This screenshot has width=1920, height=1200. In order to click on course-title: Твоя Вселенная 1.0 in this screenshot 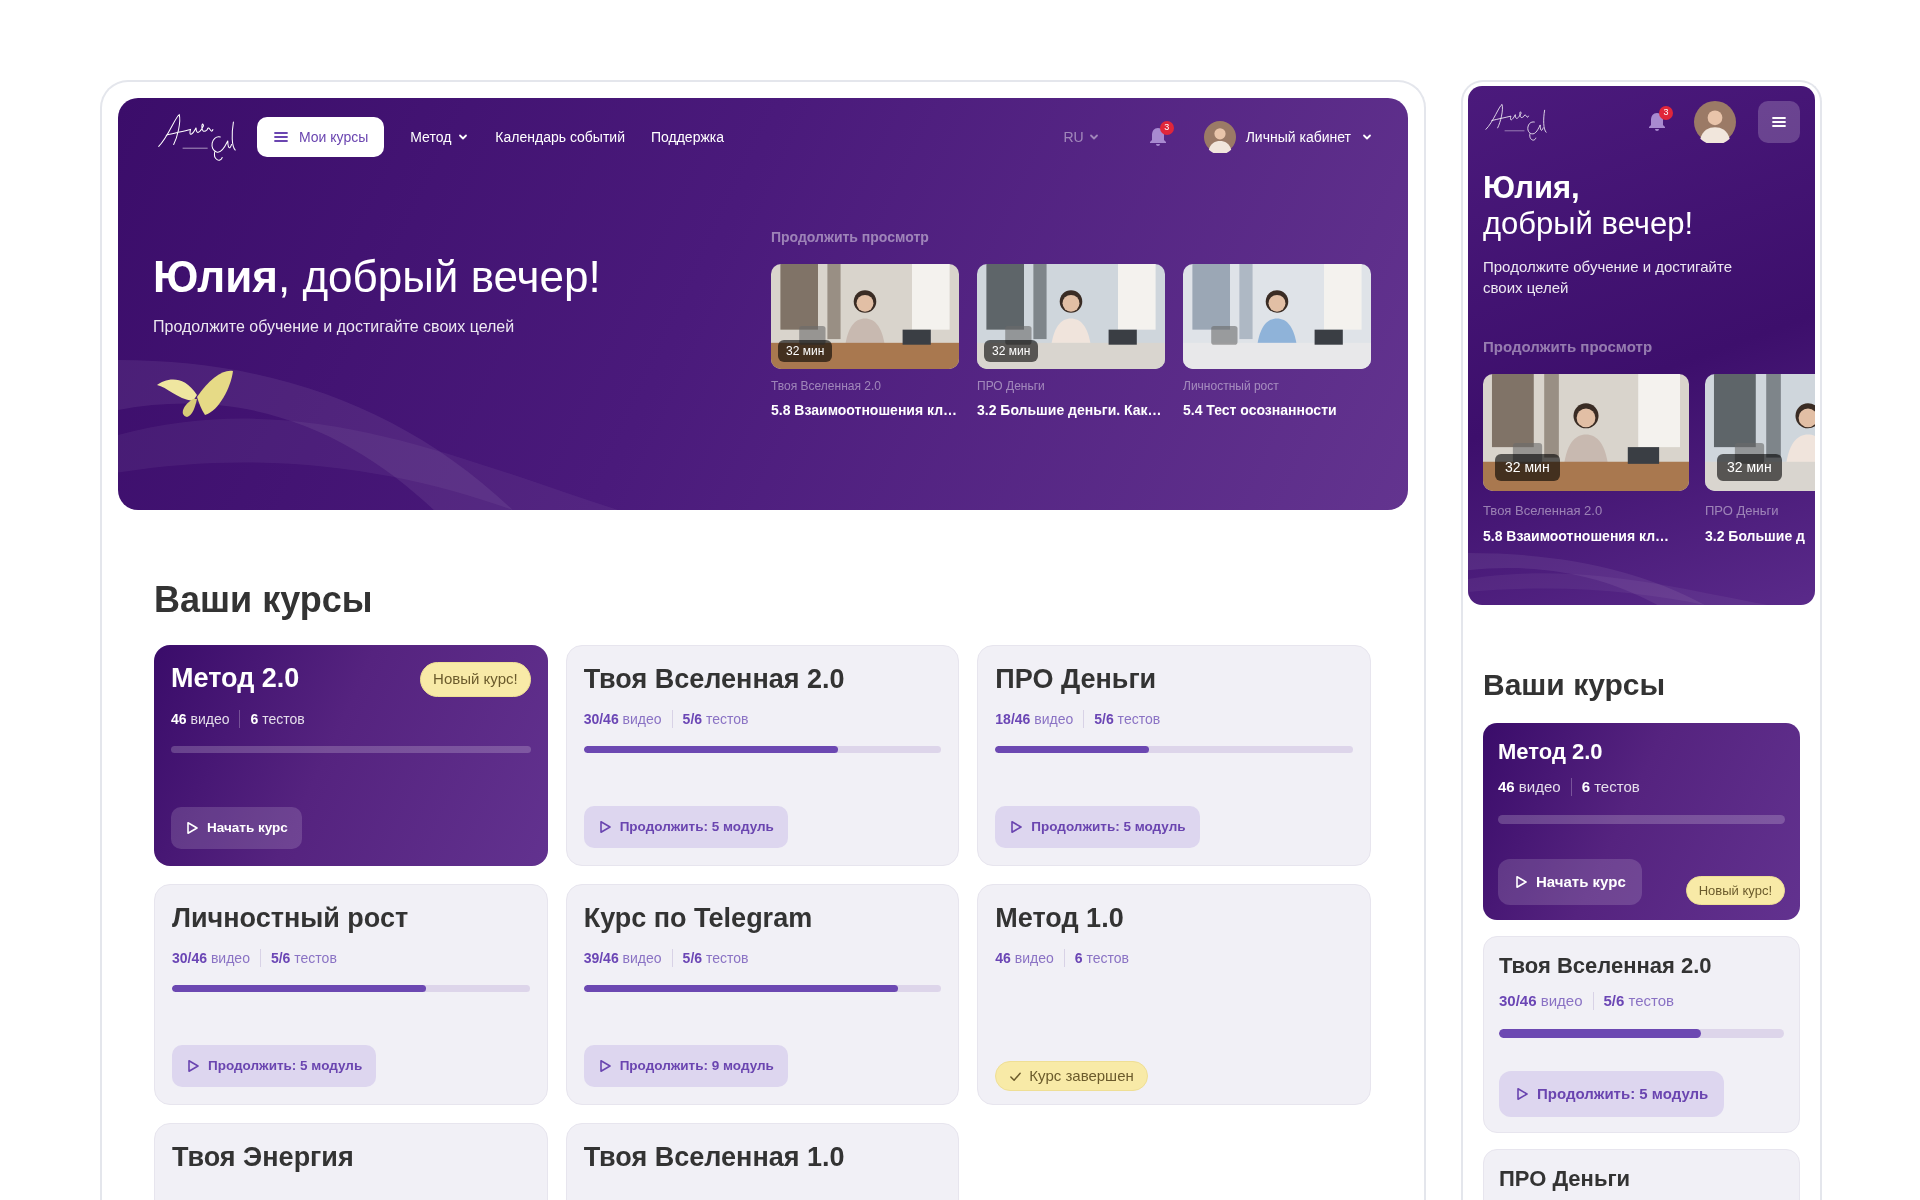, I will do `click(714, 1157)`.